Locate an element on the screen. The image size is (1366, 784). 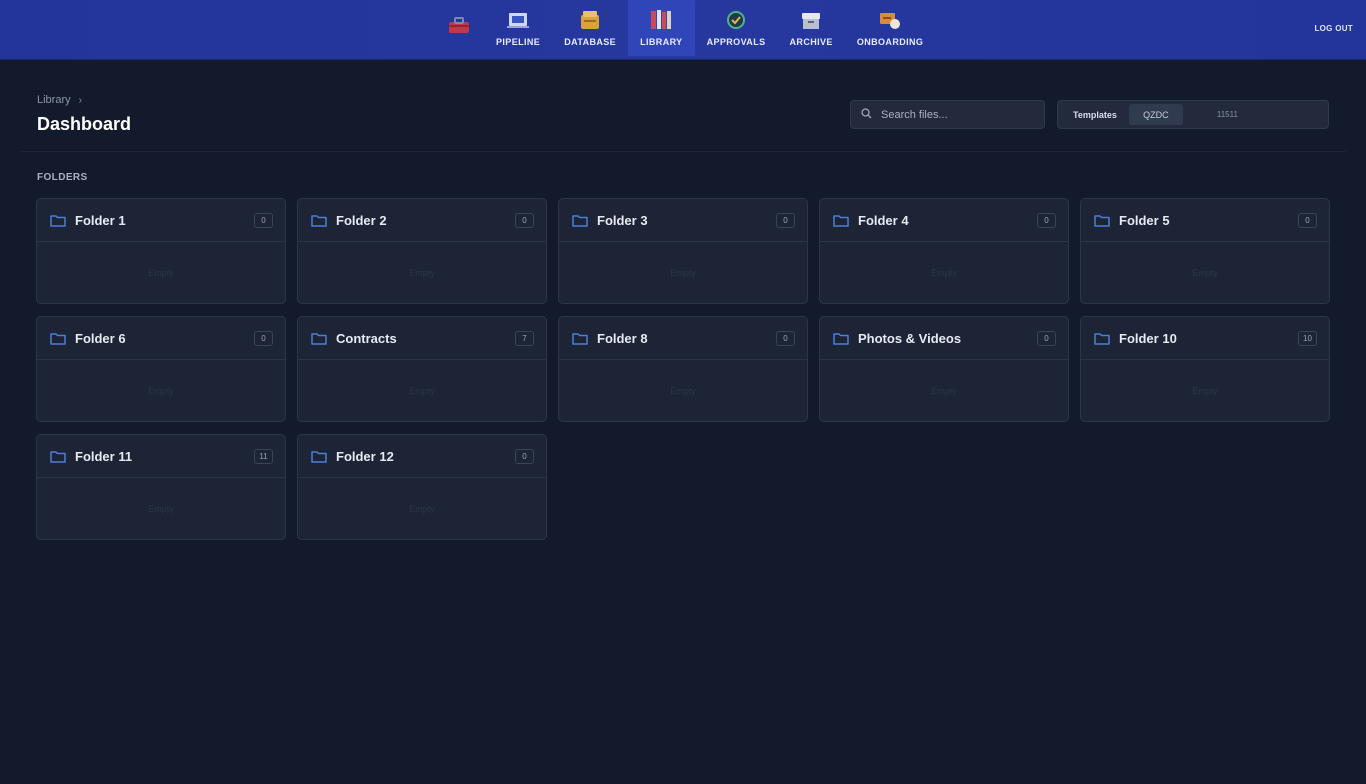
nav-item-archive: ARCHIVE is located at coordinates (811, 28).